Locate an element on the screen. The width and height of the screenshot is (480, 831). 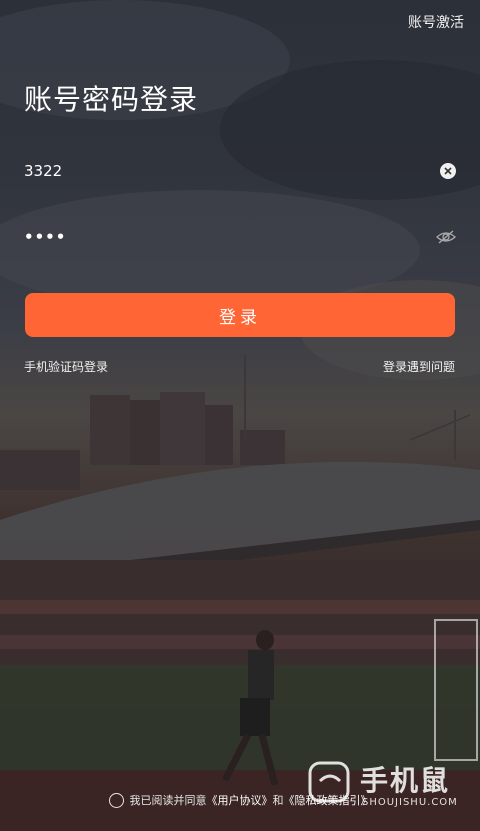
user-agreement-link: 《用户协议》 is located at coordinates (240, 800).